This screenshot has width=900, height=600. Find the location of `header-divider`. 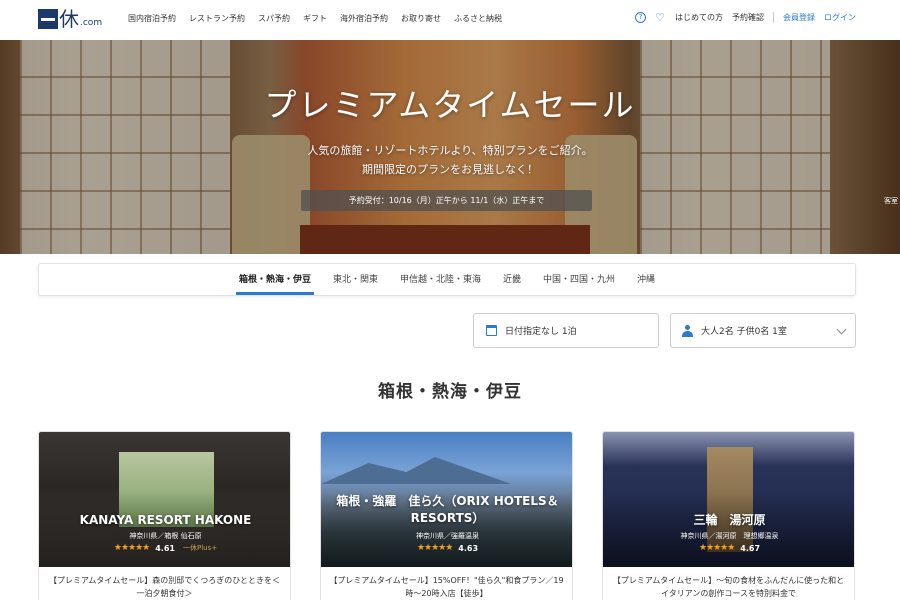

header-divider is located at coordinates (773, 17).